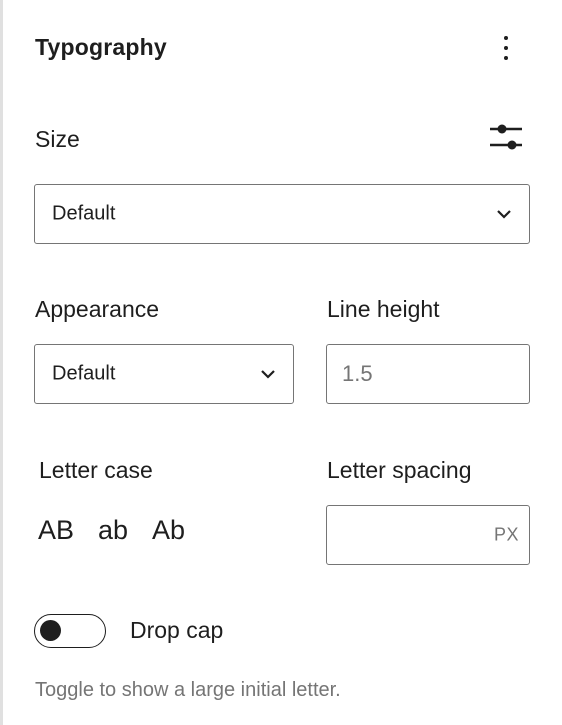  I want to click on letter-case-label: Letter case, so click(96, 470).